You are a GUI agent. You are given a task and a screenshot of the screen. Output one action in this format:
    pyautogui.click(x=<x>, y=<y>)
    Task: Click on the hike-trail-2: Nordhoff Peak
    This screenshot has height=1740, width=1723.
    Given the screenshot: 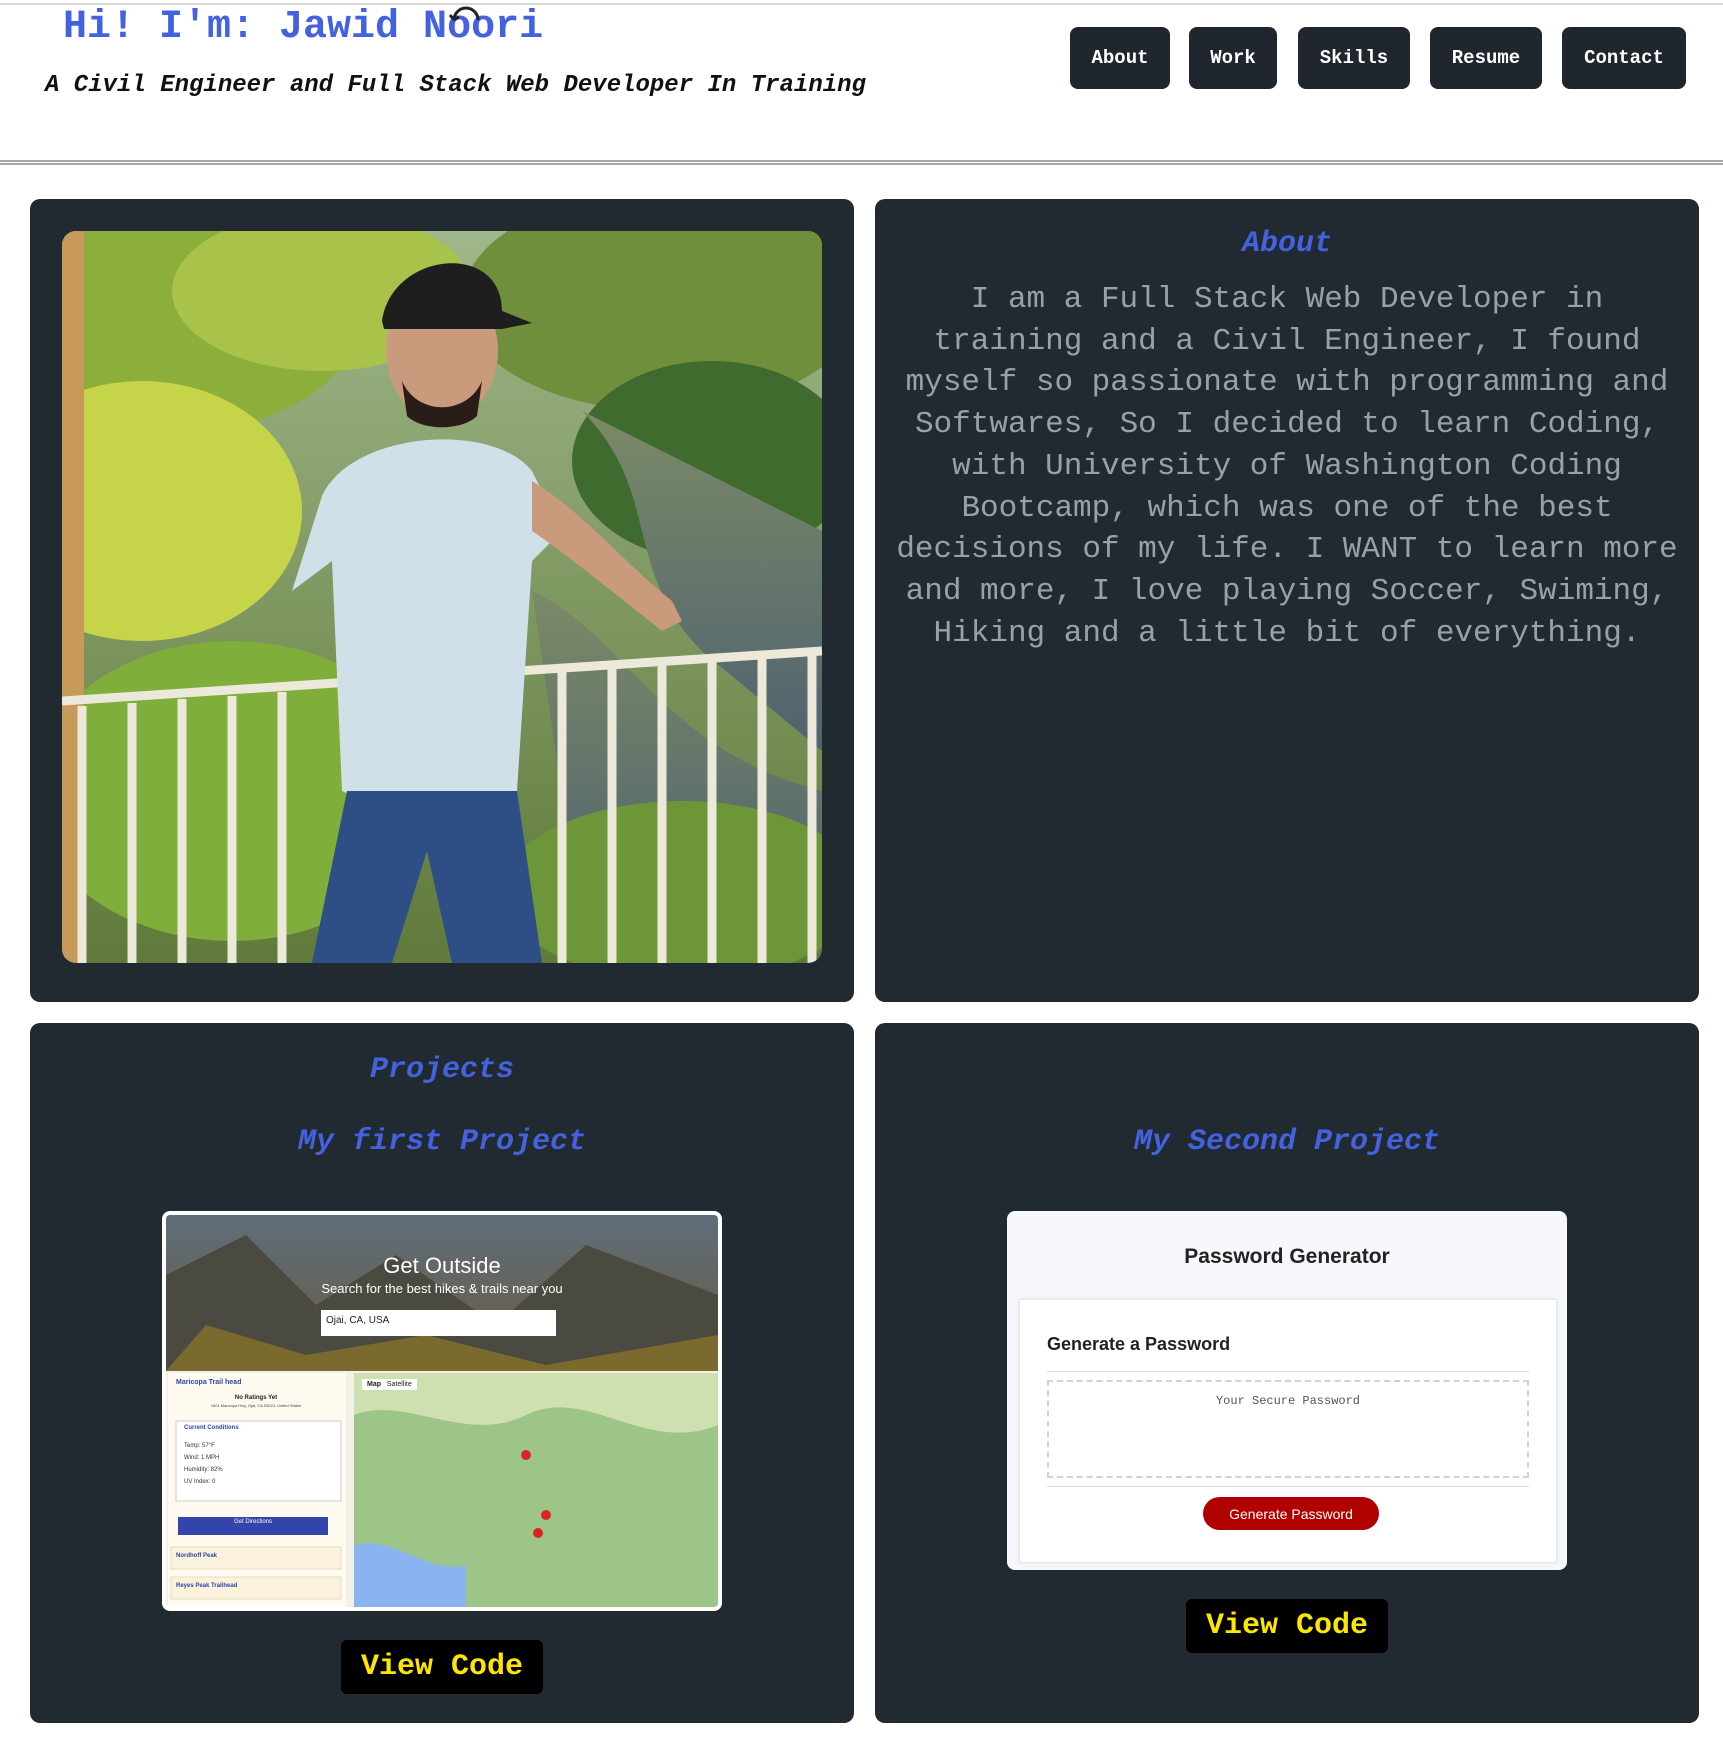 What is the action you would take?
    pyautogui.click(x=197, y=1556)
    